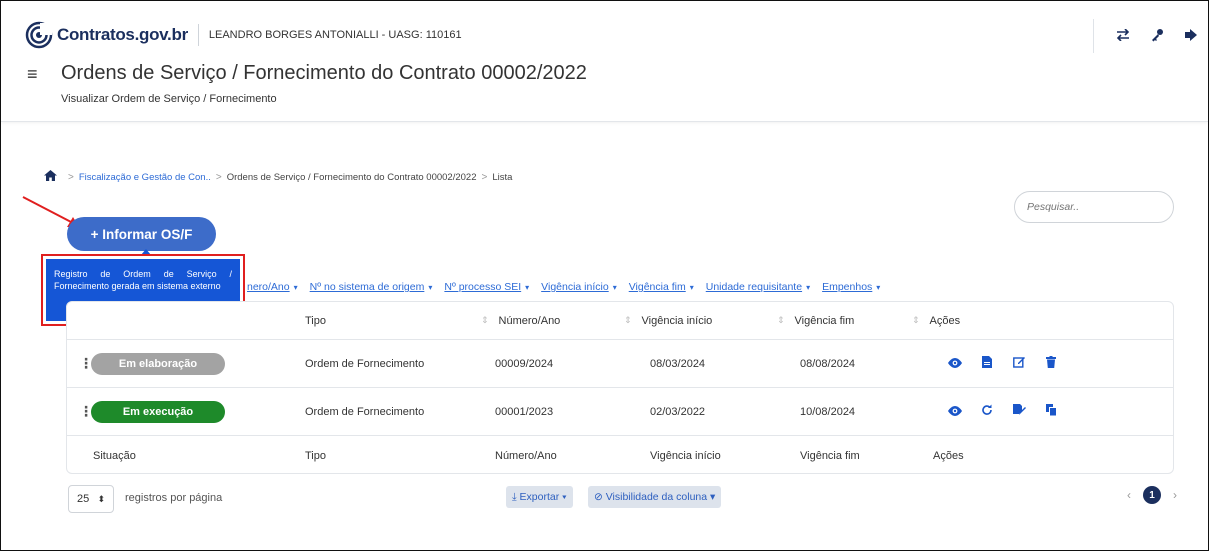 The width and height of the screenshot is (1209, 551). Describe the element at coordinates (1051, 411) in the screenshot. I see `copy-icon` at that location.